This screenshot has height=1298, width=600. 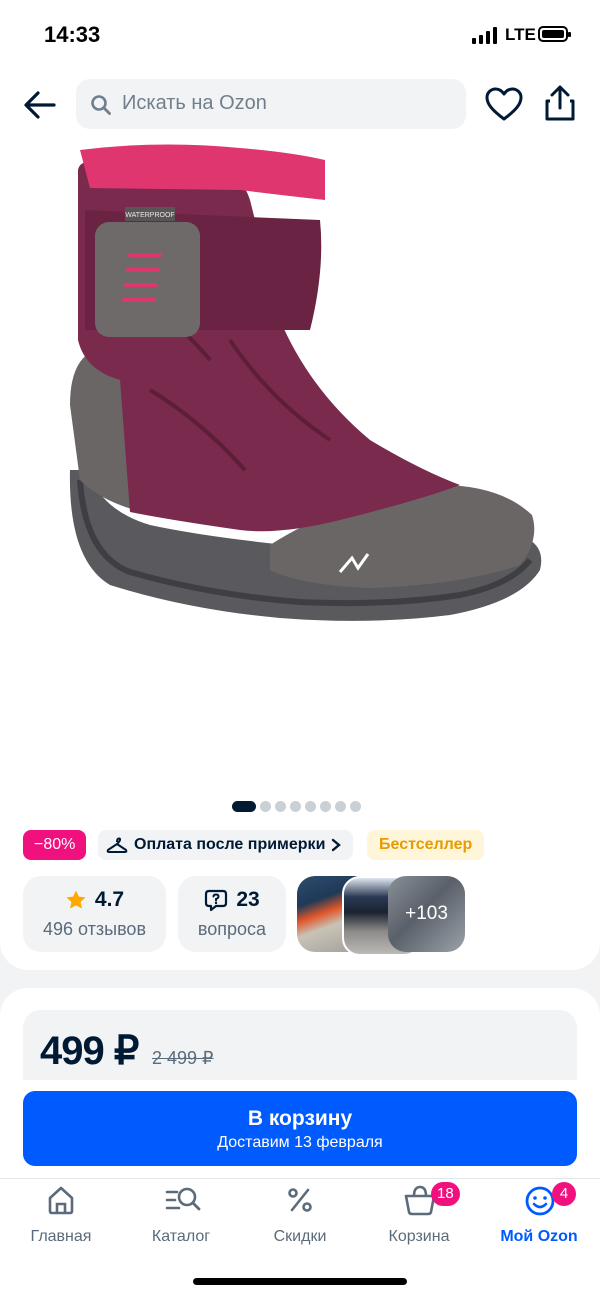 I want to click on rating-card: 4.7 496 отзывов, so click(x=94, y=914).